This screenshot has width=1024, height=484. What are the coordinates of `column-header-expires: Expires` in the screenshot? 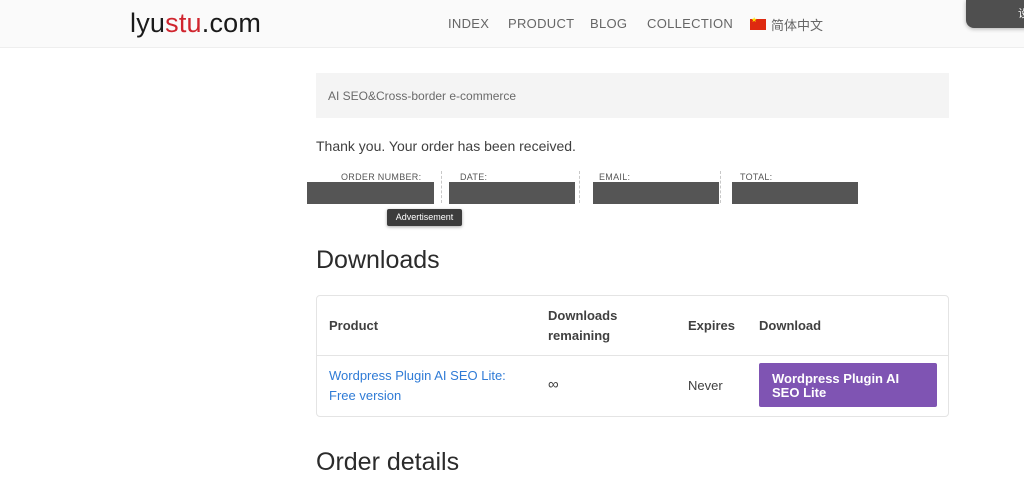 It's located at (711, 325).